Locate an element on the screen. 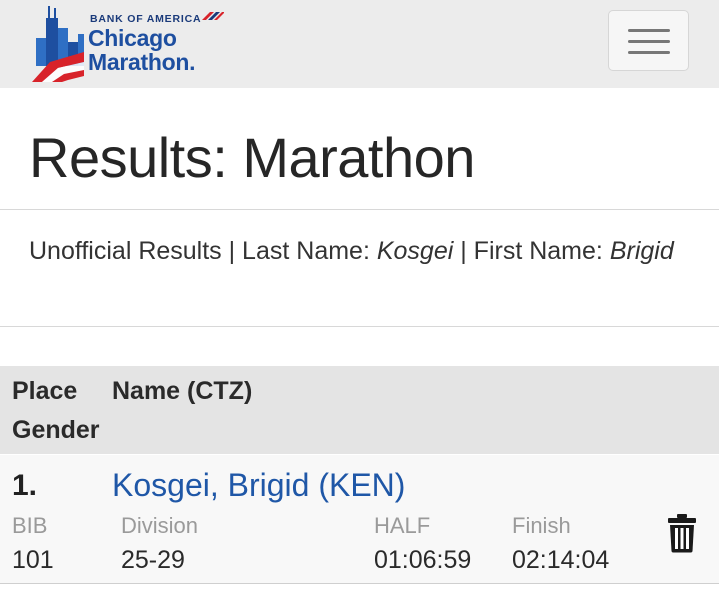  column-header-place: Place is located at coordinates (44, 391).